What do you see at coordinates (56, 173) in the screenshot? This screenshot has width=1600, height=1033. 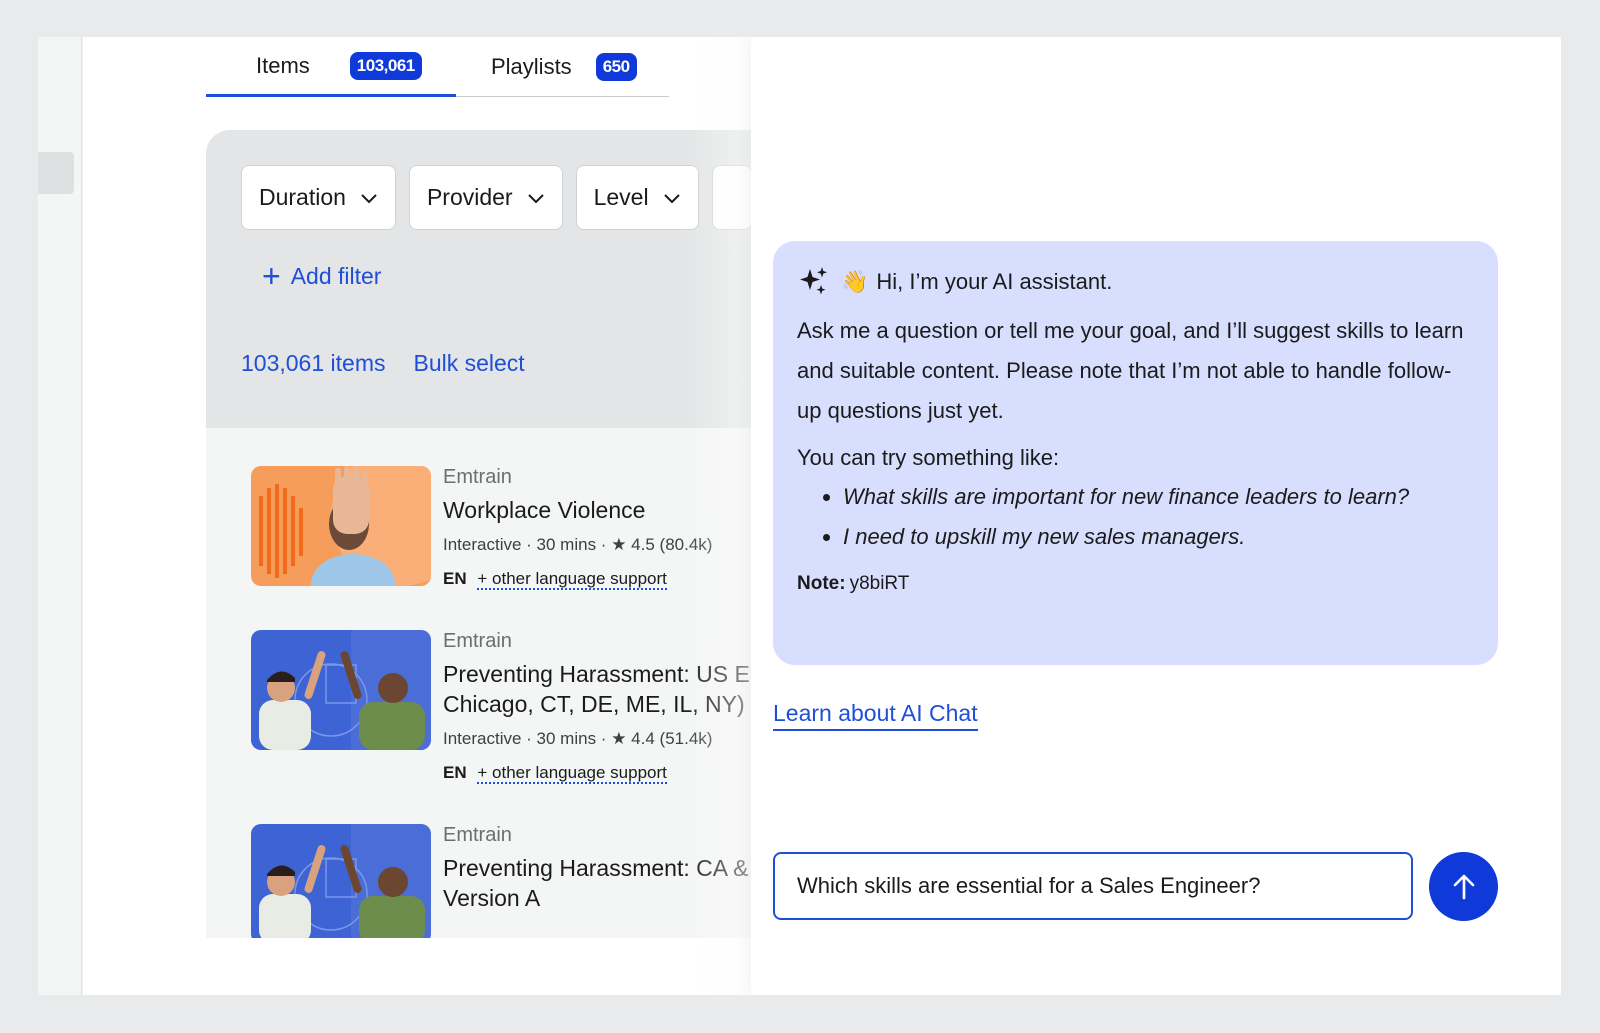 I see `rail-toggle` at bounding box center [56, 173].